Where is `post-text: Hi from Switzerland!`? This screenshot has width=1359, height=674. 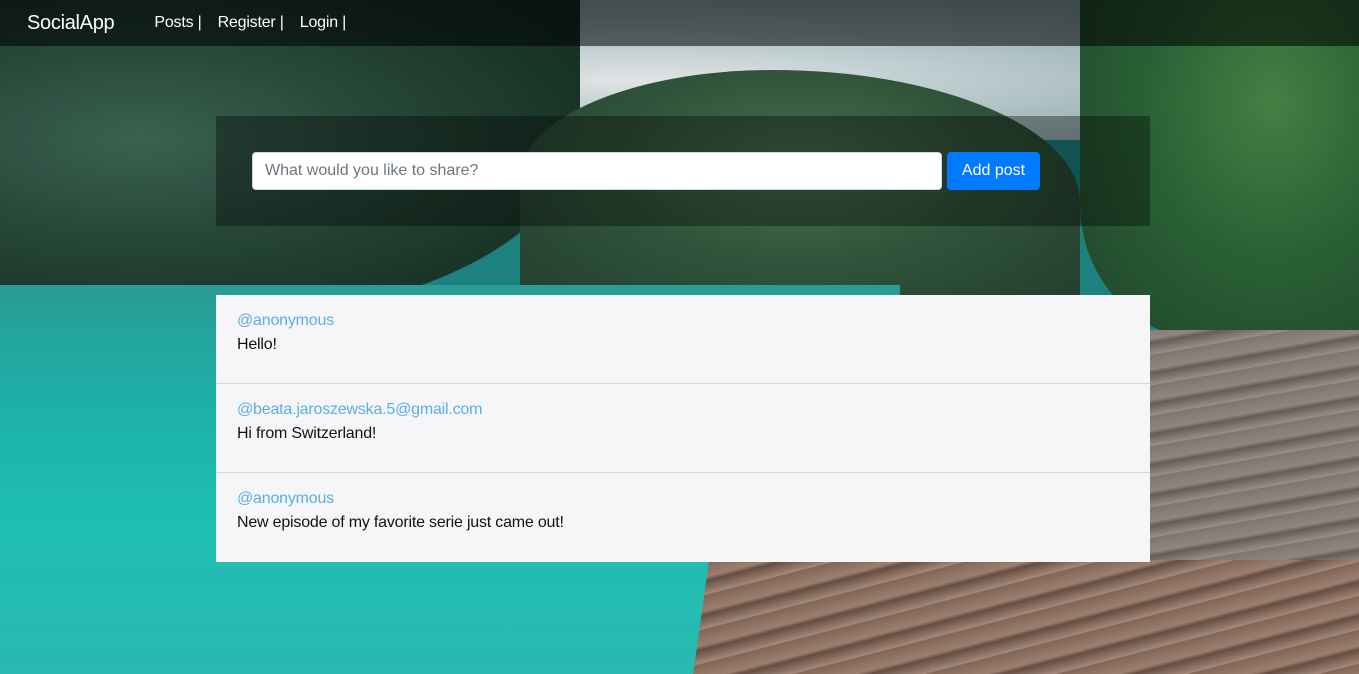
post-text: Hi from Switzerland! is located at coordinates (307, 433).